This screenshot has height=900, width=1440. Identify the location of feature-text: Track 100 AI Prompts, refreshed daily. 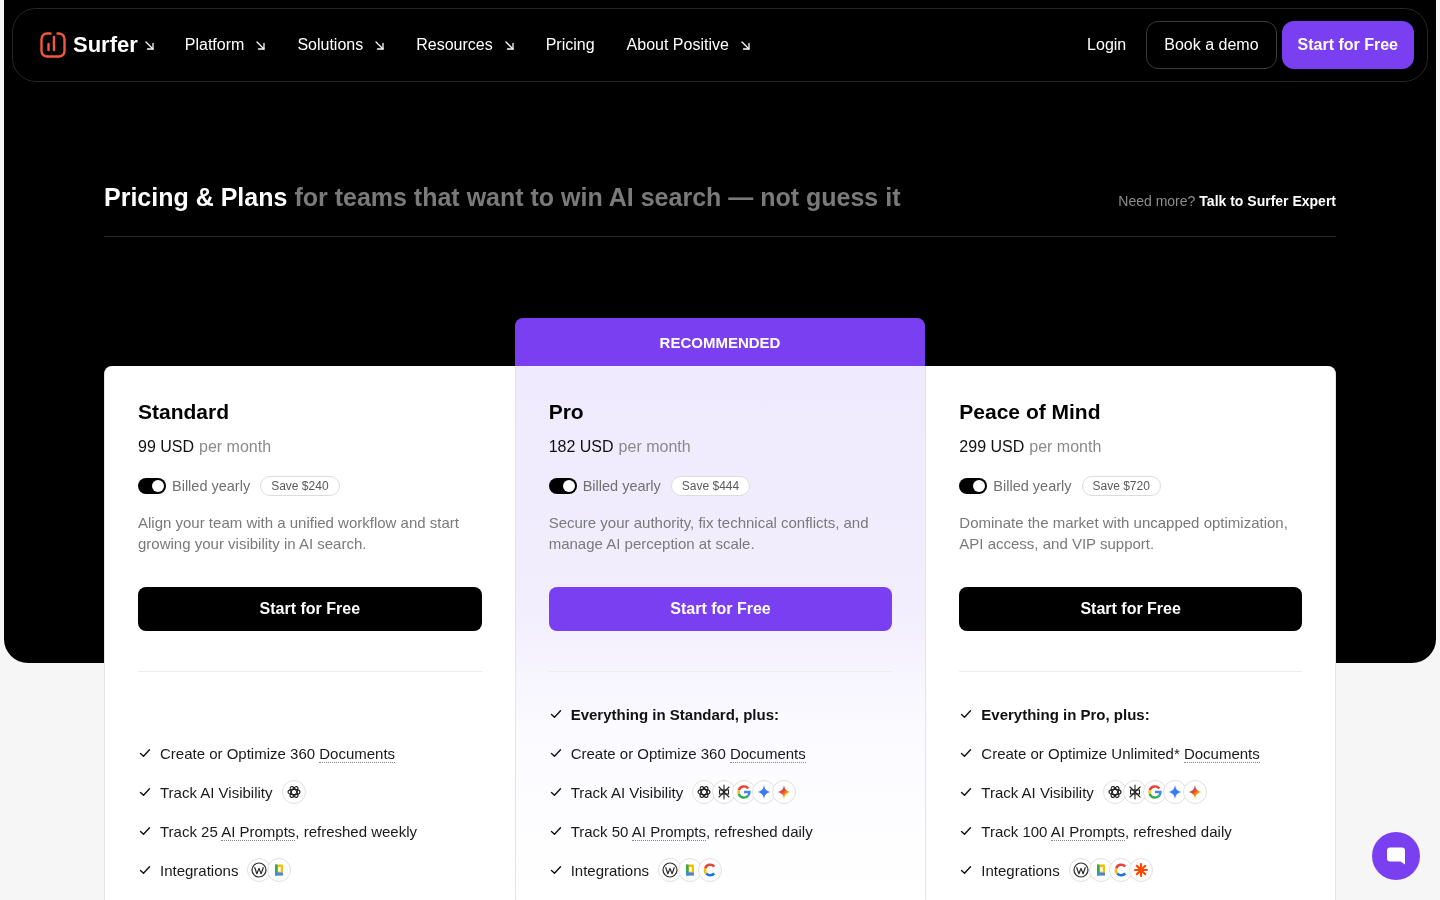
(1106, 831).